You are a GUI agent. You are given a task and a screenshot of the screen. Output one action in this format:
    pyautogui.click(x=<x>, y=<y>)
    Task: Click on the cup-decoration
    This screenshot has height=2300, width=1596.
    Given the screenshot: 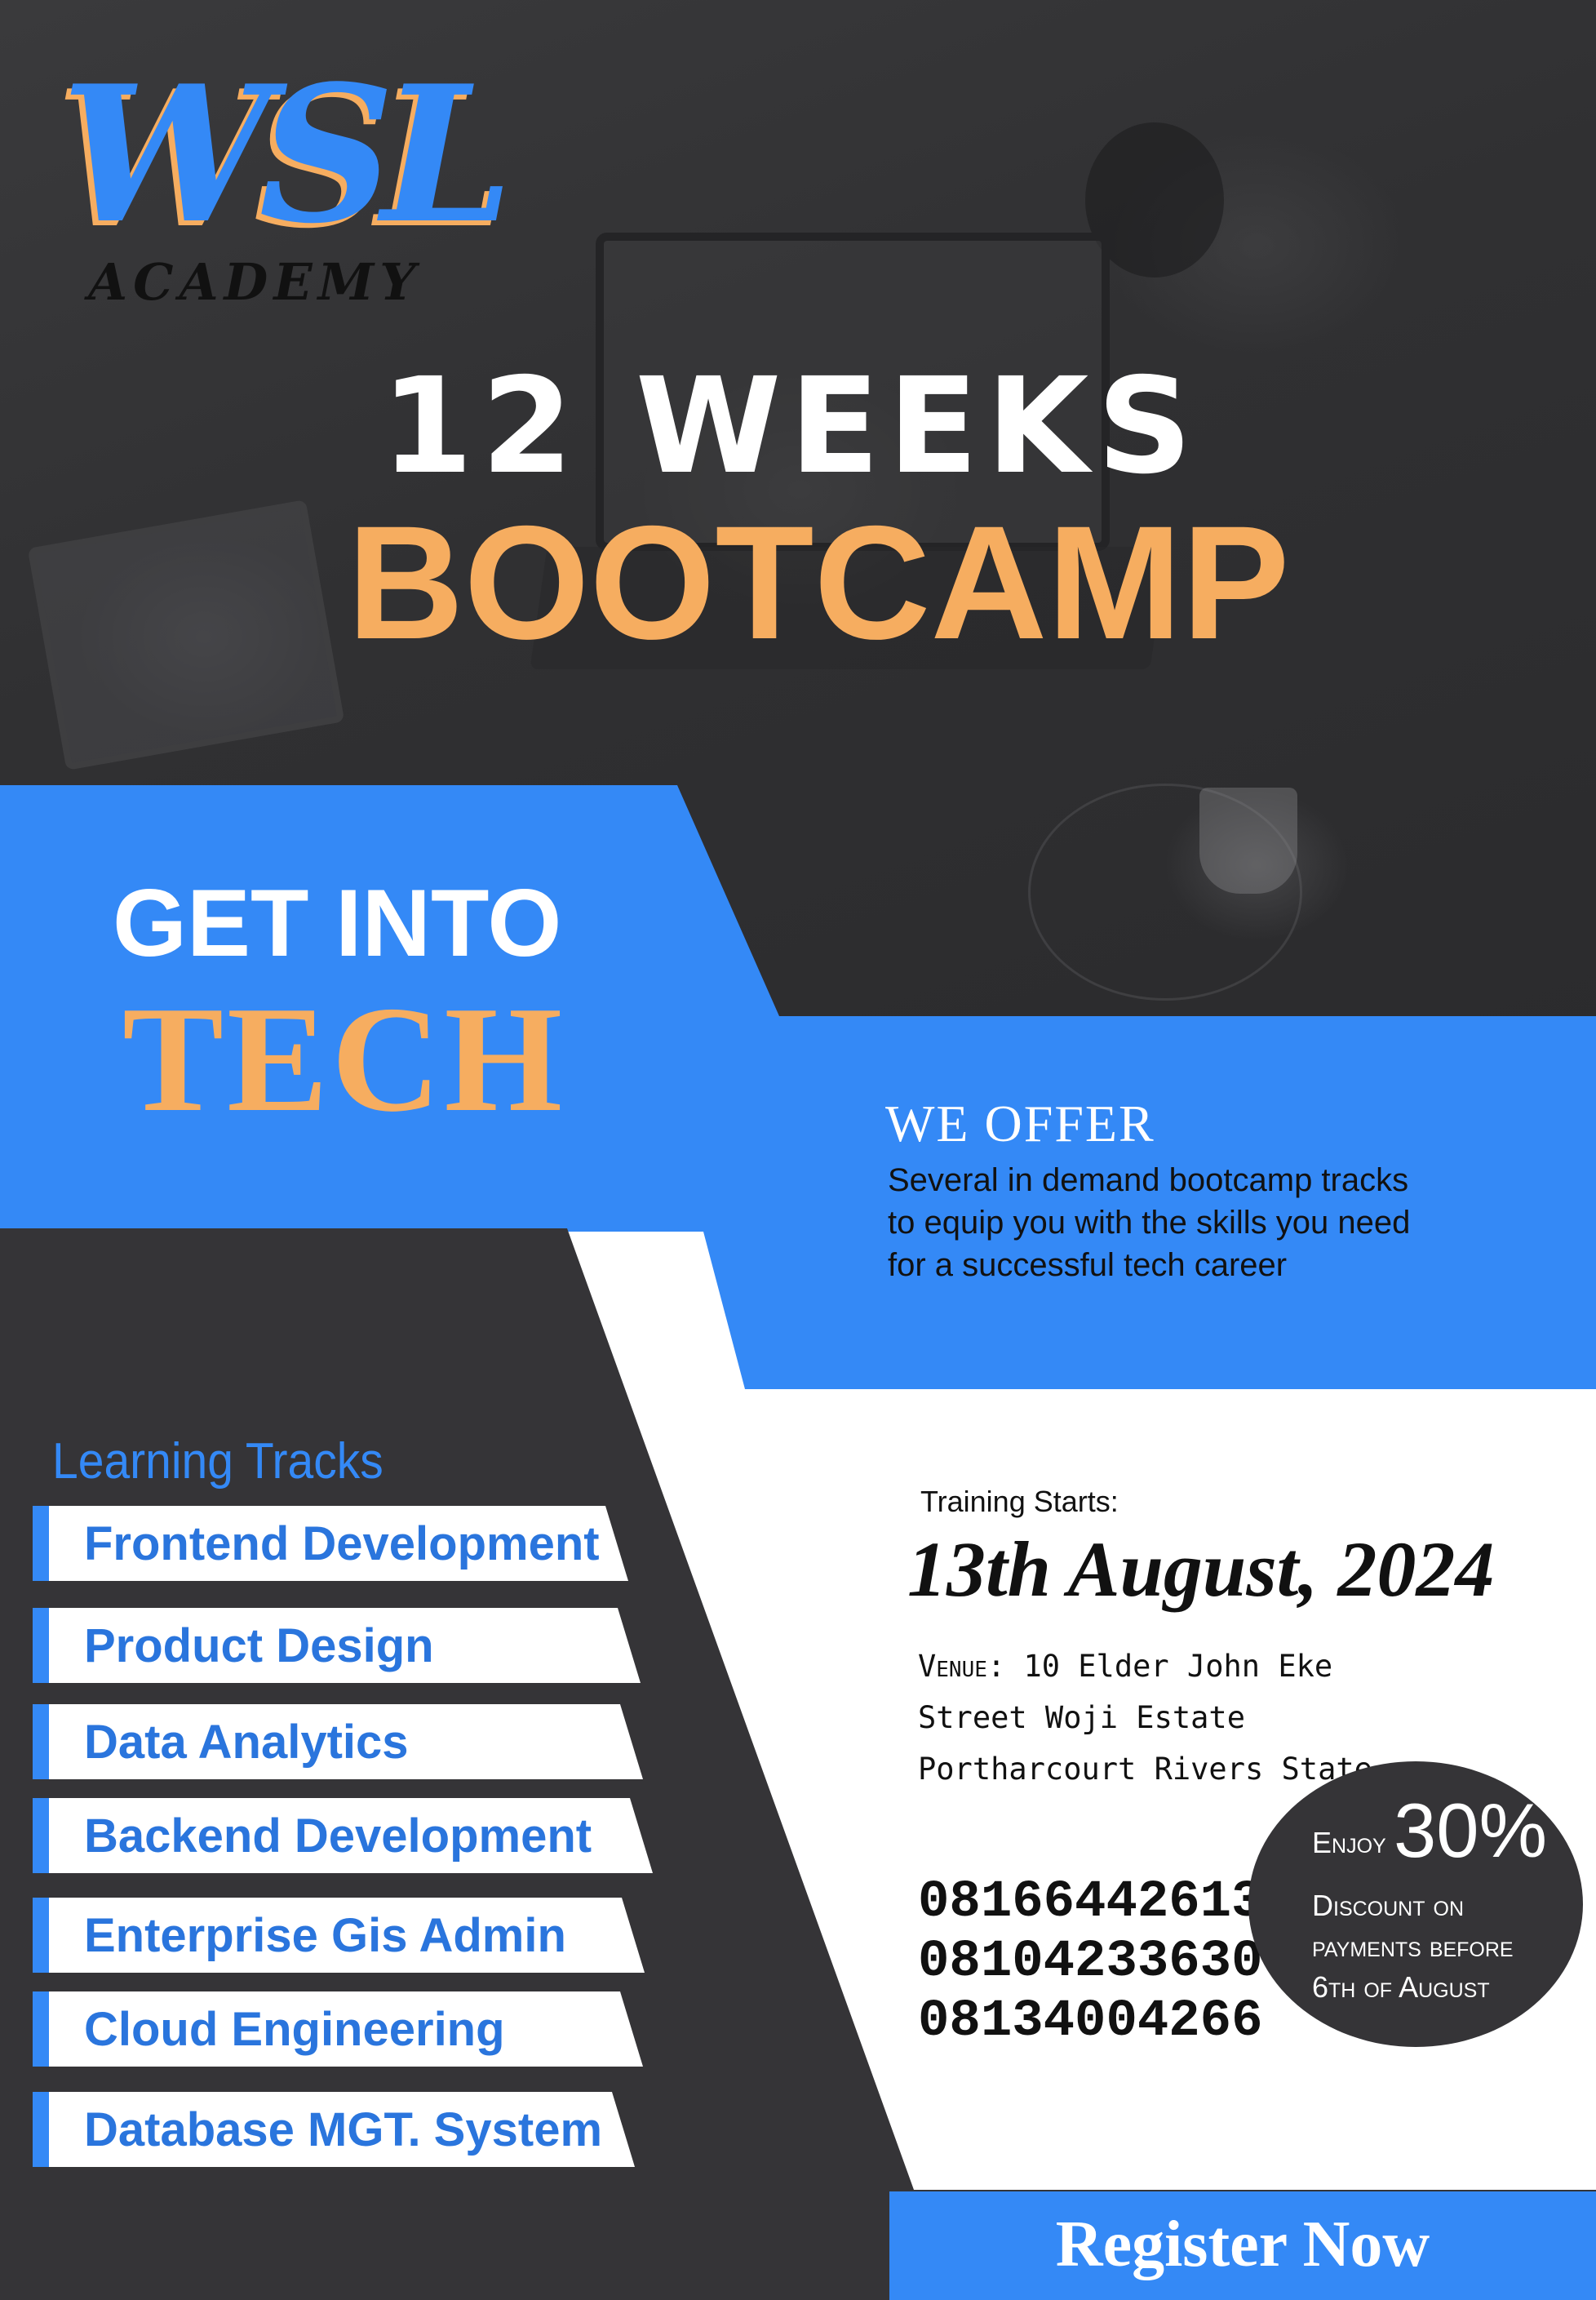 What is the action you would take?
    pyautogui.click(x=1248, y=841)
    